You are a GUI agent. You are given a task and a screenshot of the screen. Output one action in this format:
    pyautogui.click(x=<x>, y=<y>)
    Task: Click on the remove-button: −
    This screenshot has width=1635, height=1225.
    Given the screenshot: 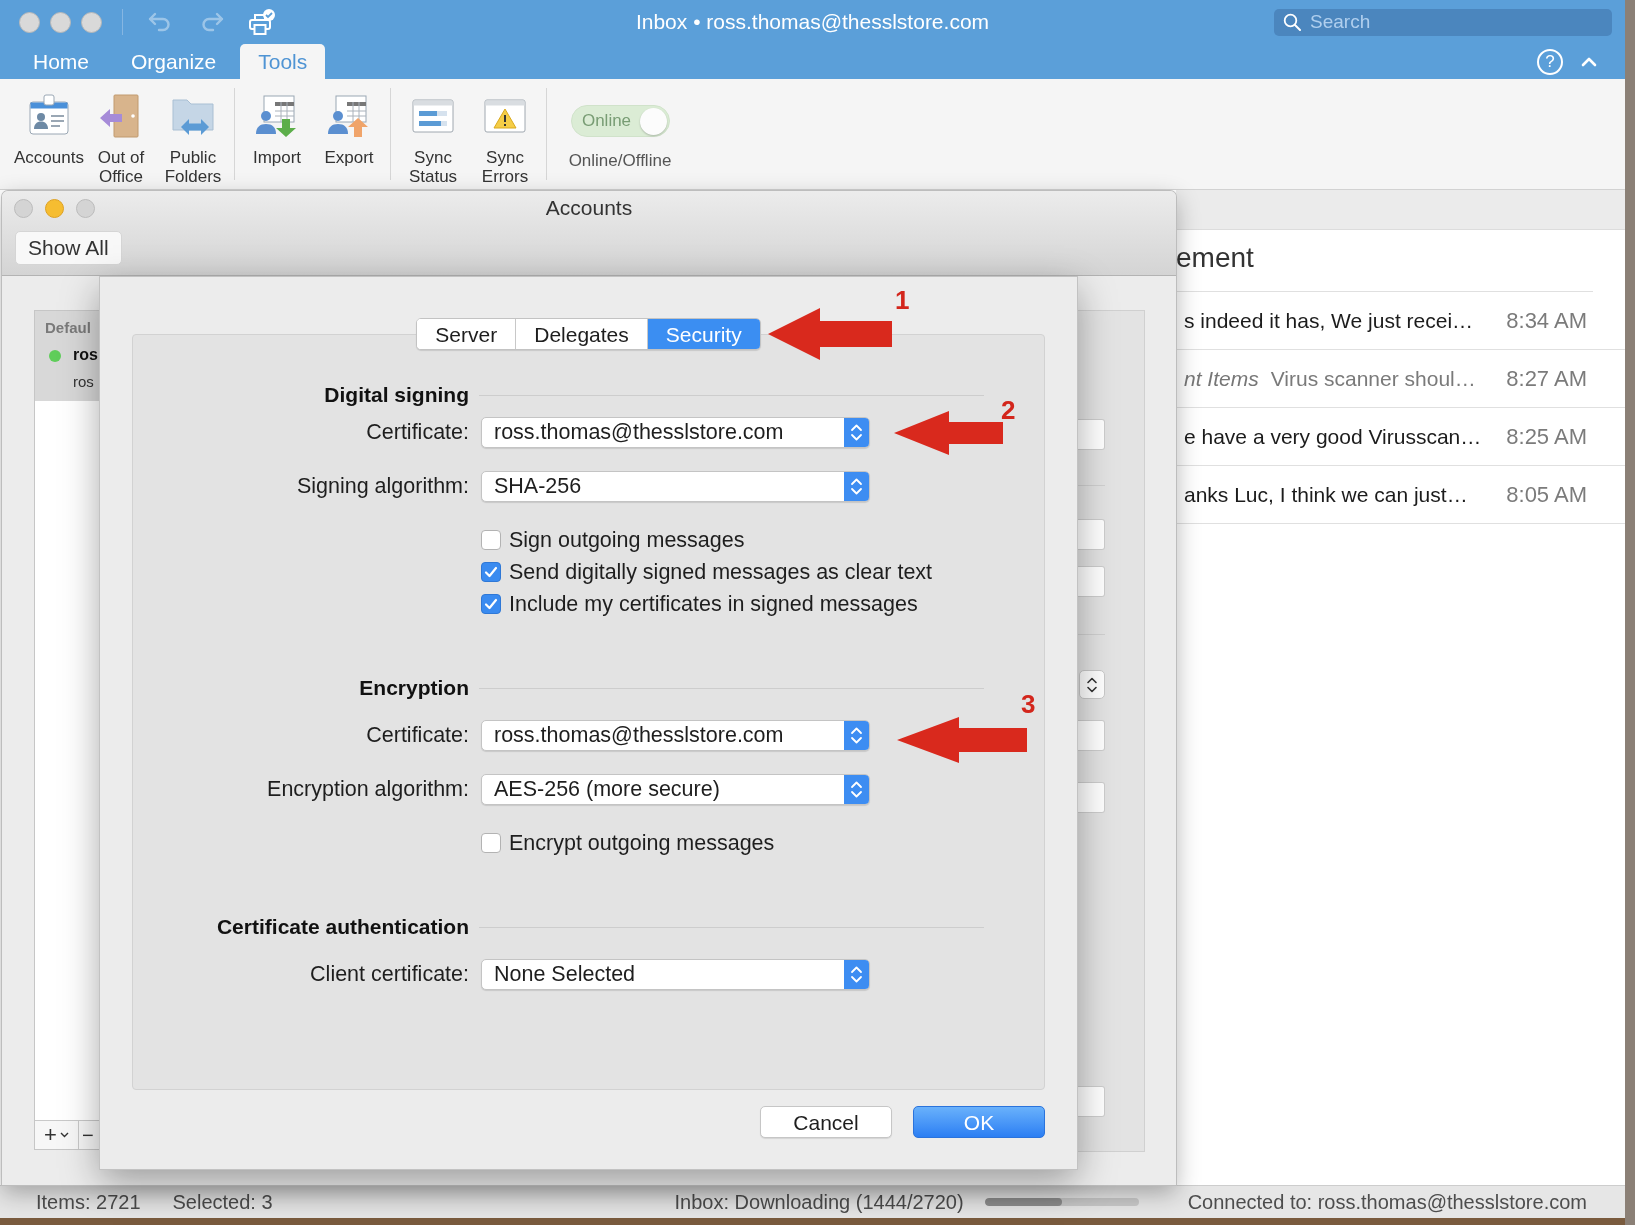 What is the action you would take?
    pyautogui.click(x=89, y=1135)
    